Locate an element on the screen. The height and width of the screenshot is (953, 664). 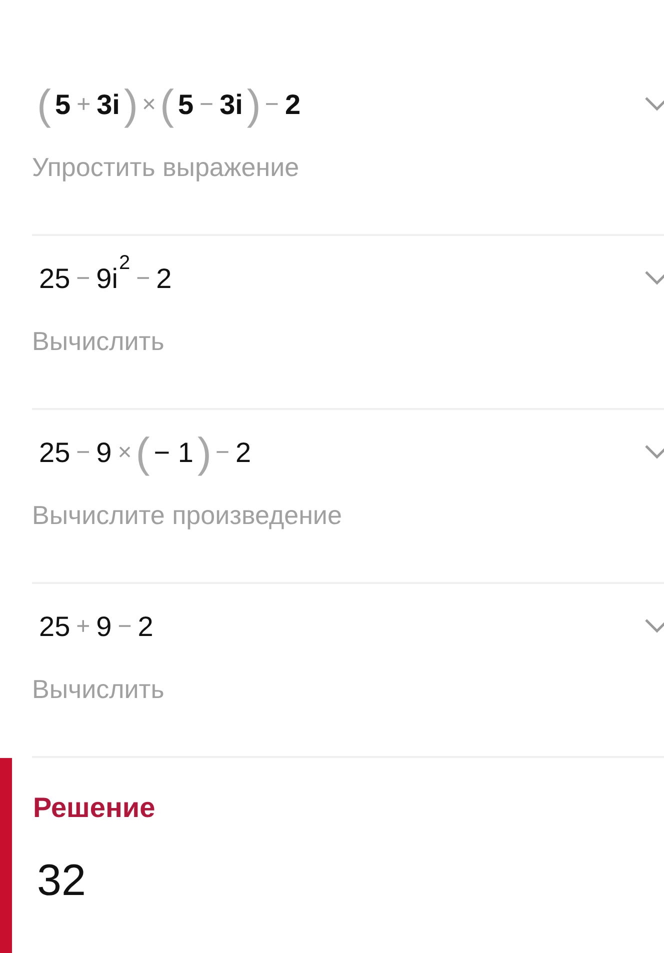
math-expression: 25 − 9 ×(− 1)− 2 is located at coordinates (145, 453).